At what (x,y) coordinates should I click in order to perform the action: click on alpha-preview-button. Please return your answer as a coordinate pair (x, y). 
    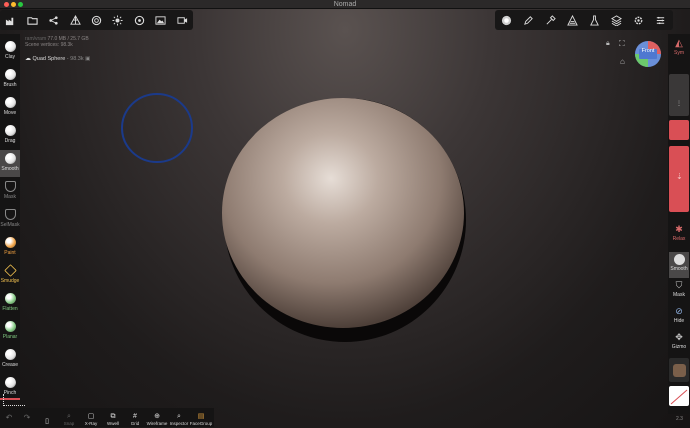
    Looking at the image, I should click on (679, 396).